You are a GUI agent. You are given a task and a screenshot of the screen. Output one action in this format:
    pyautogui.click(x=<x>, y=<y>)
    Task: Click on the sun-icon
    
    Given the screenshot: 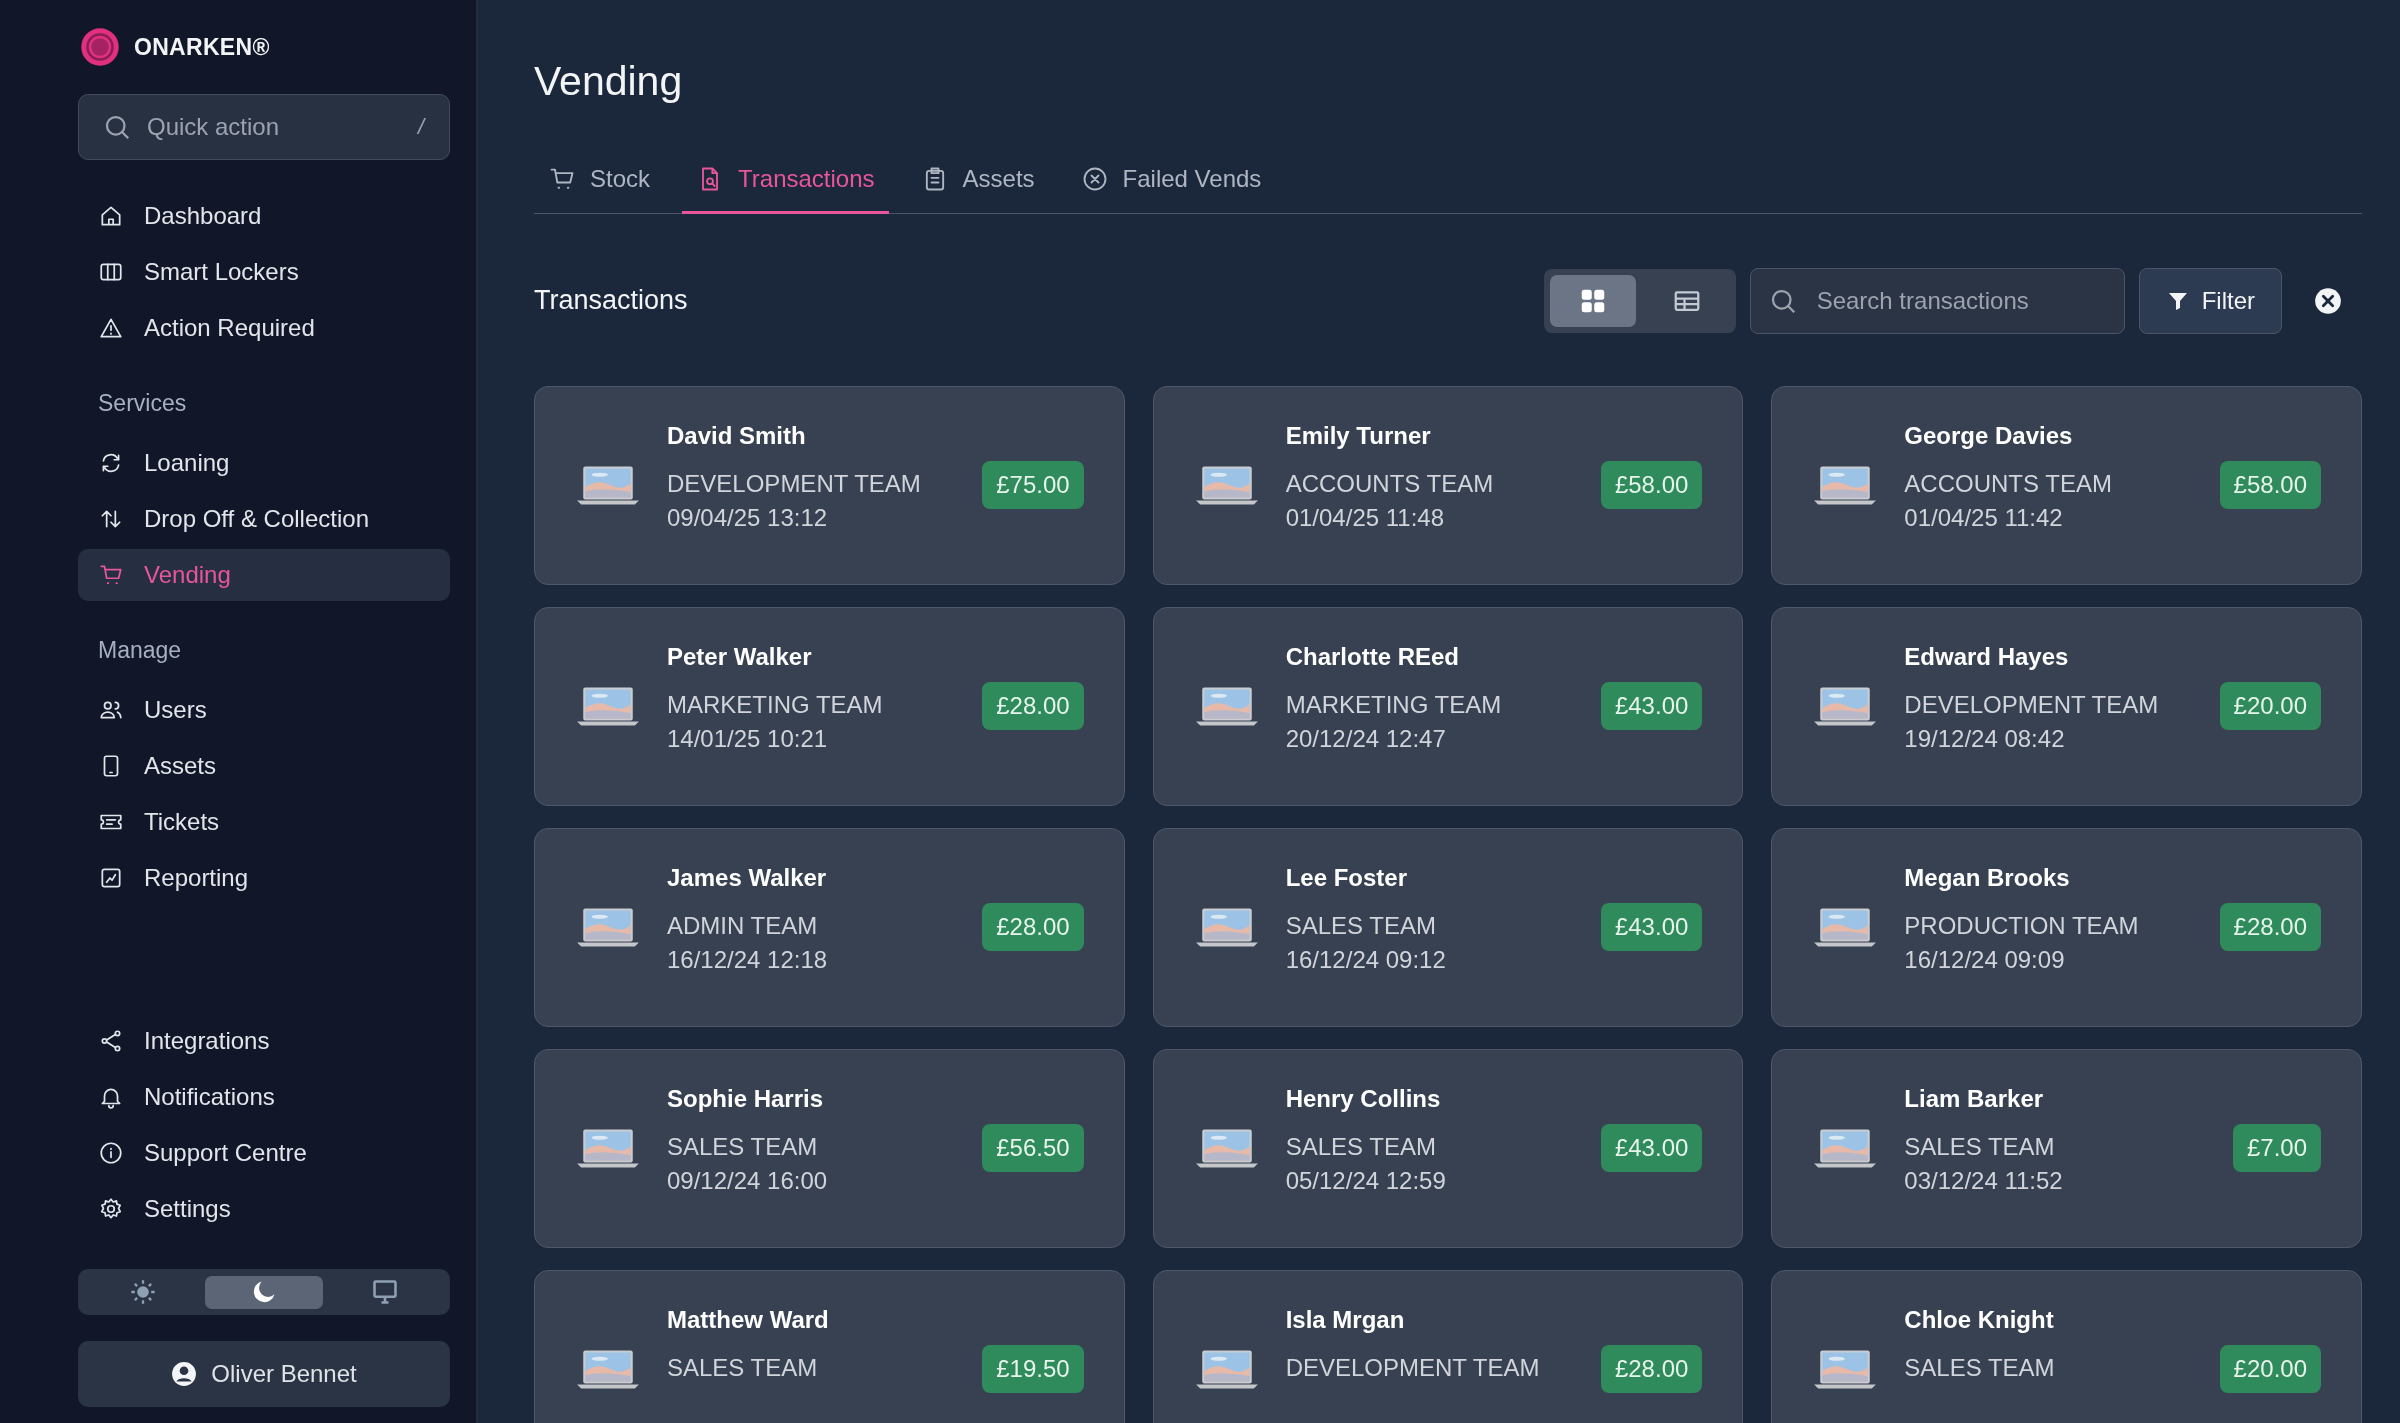 What is the action you would take?
    pyautogui.click(x=143, y=1292)
    